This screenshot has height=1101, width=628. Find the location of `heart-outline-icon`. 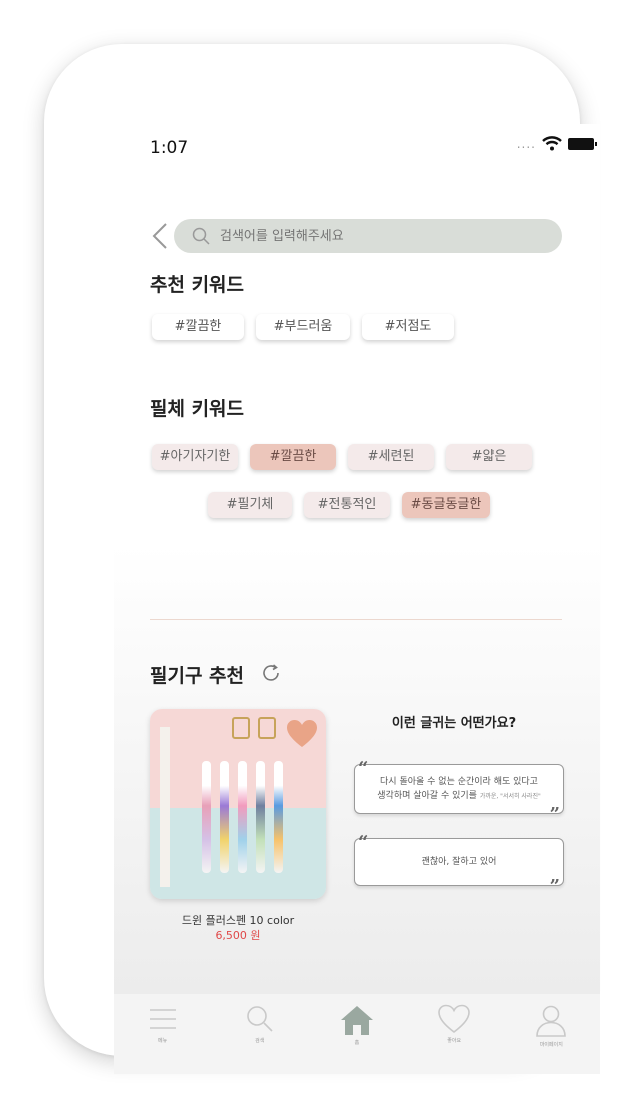

heart-outline-icon is located at coordinates (454, 1019).